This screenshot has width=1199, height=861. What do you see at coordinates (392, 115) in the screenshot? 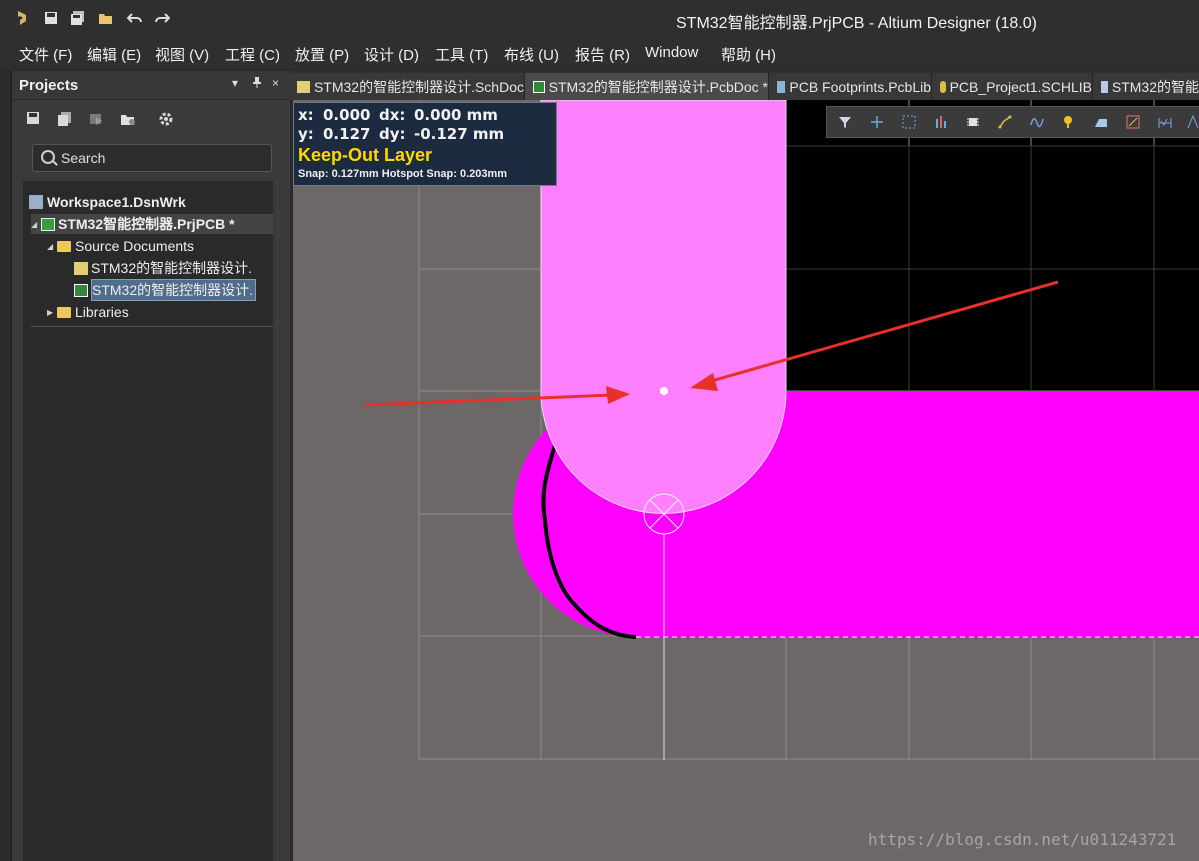
I see `dx-label: dx:` at bounding box center [392, 115].